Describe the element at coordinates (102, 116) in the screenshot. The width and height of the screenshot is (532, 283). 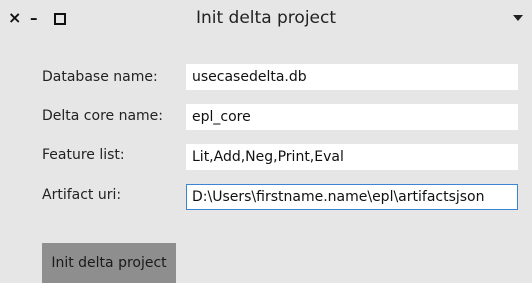
I see `delta-core-name-label: Delta core name:` at that location.